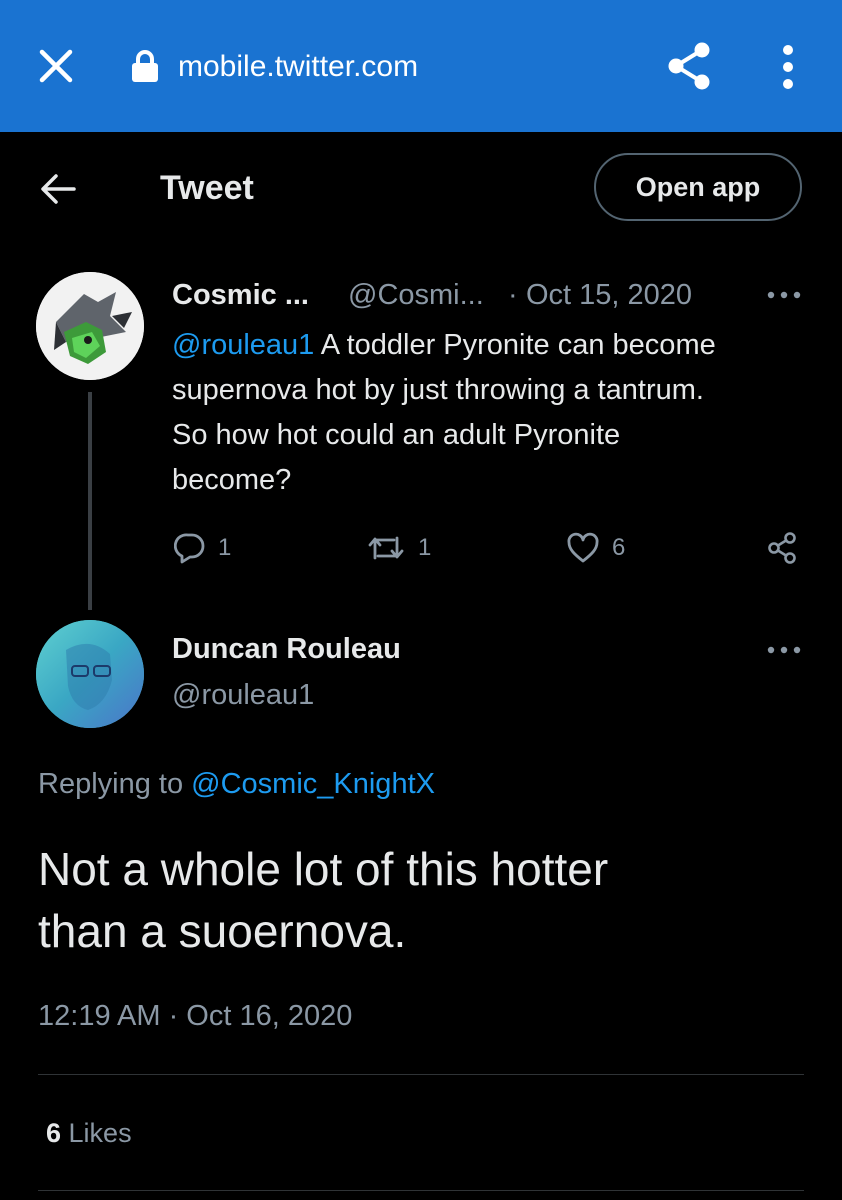  What do you see at coordinates (96, 1133) in the screenshot?
I see `likes-label: Likes` at bounding box center [96, 1133].